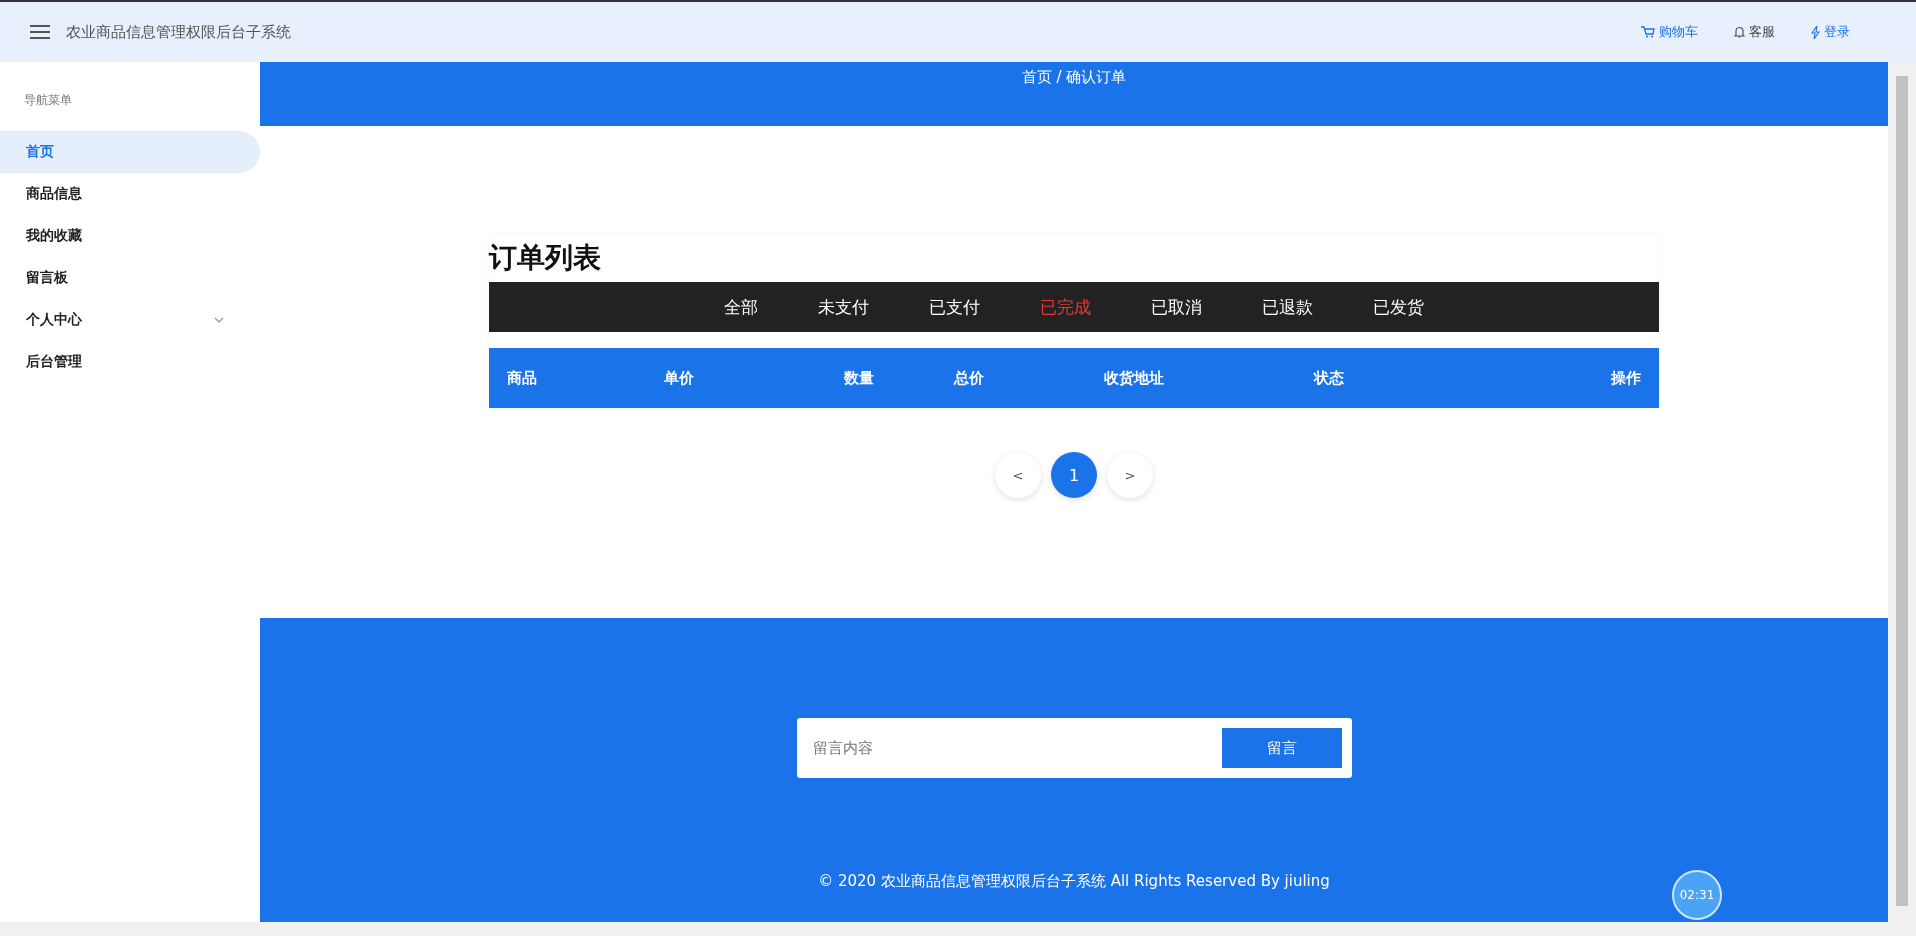  Describe the element at coordinates (40, 32) in the screenshot. I see `menu-icon` at that location.